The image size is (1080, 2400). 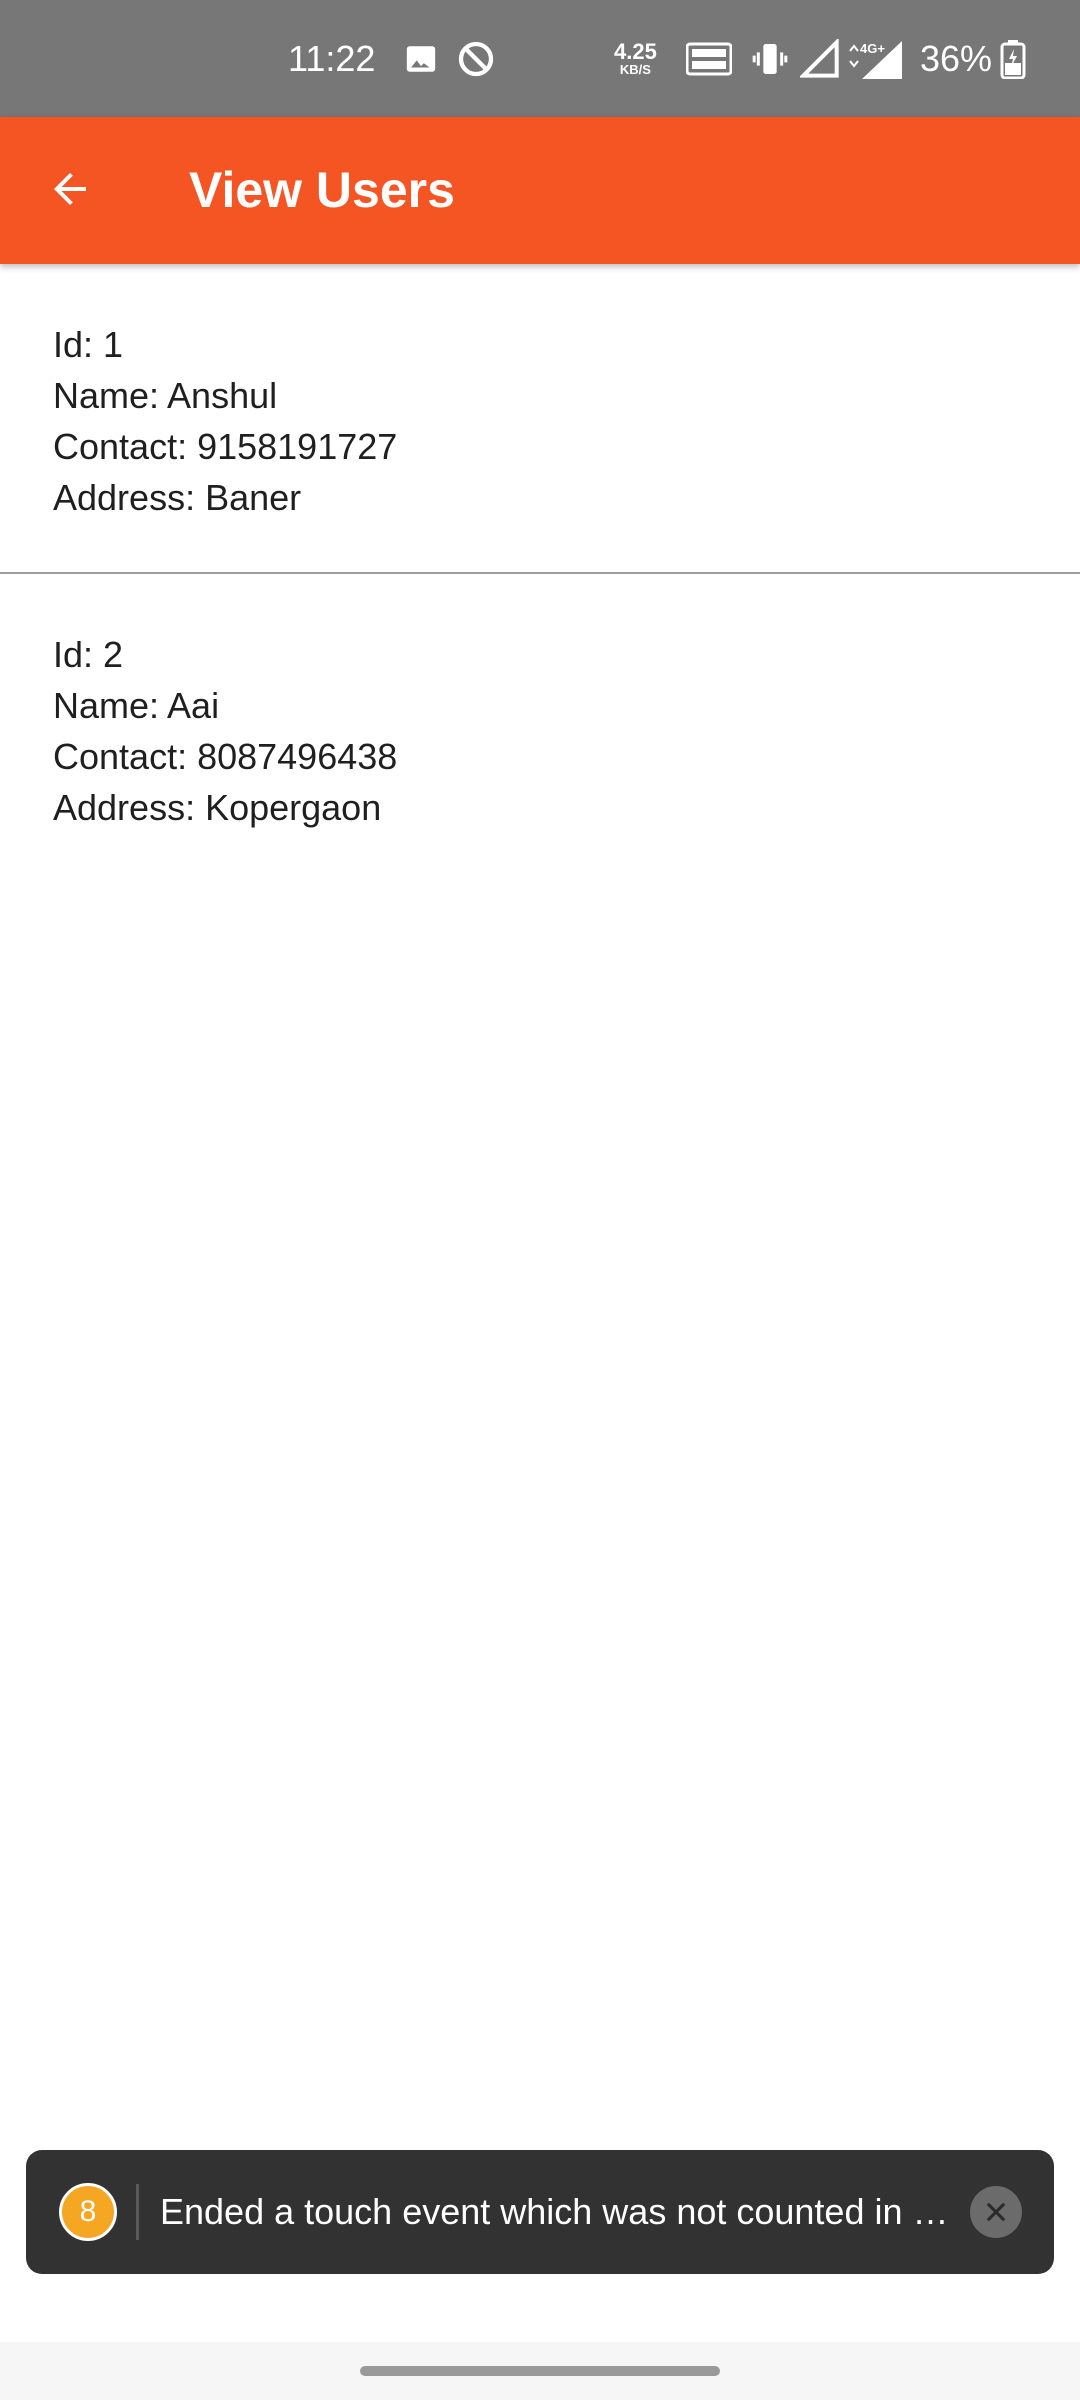 I want to click on page-title: View Users, so click(x=322, y=190).